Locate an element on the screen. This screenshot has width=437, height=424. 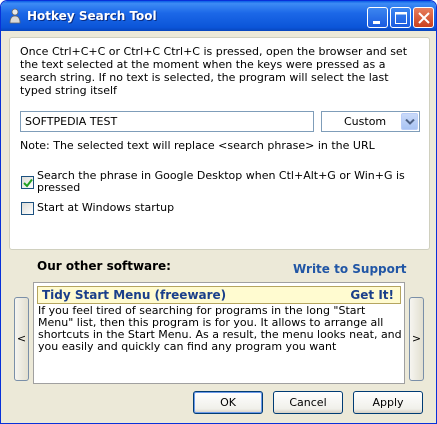
maximize-button is located at coordinates (400, 17).